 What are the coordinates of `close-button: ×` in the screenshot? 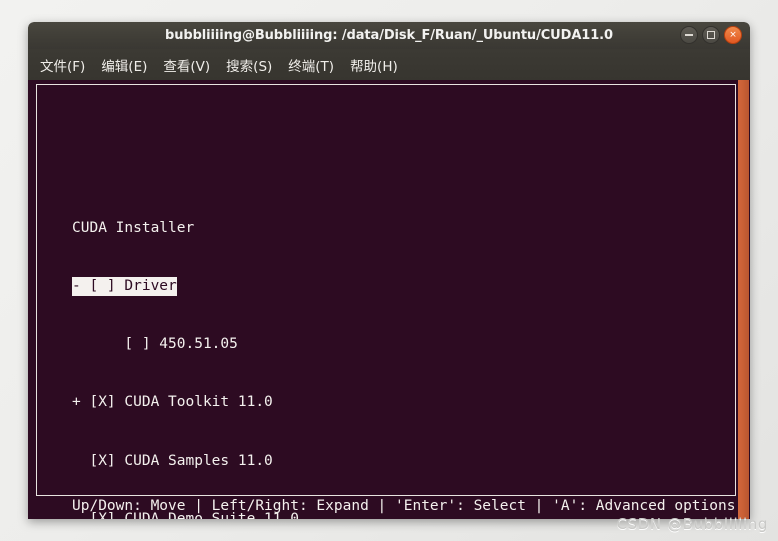 It's located at (733, 35).